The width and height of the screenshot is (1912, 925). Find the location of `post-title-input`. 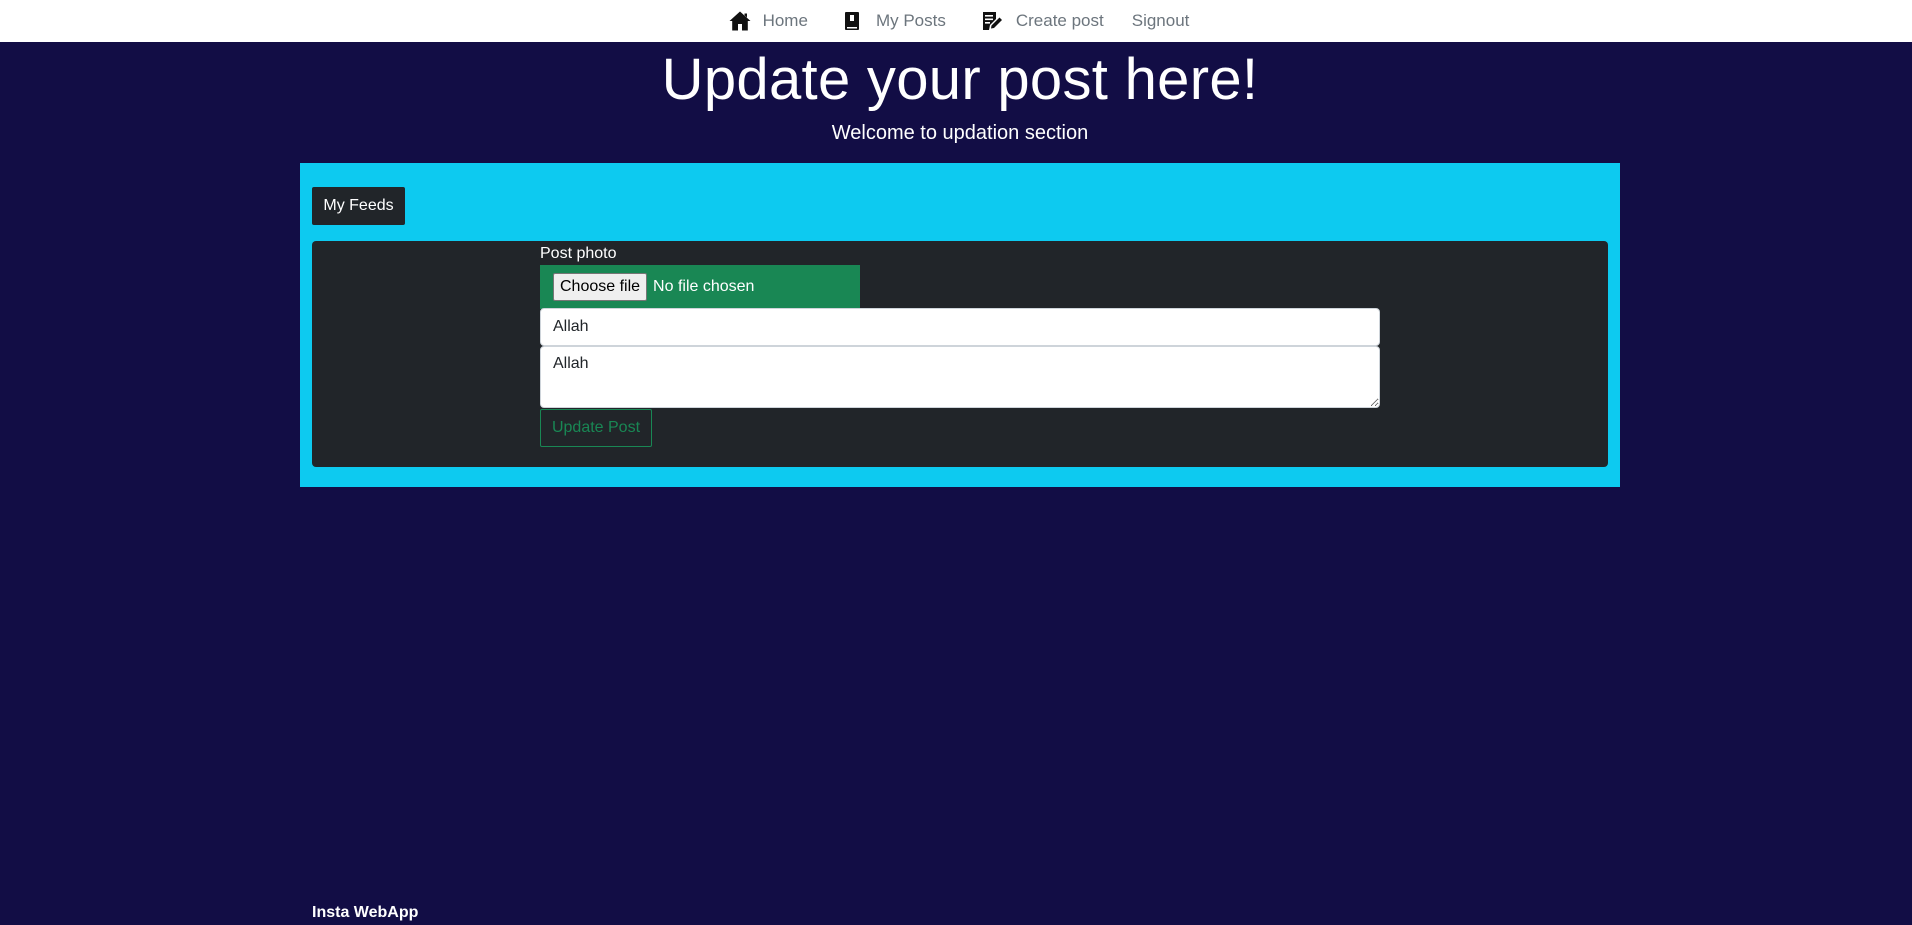

post-title-input is located at coordinates (960, 327).